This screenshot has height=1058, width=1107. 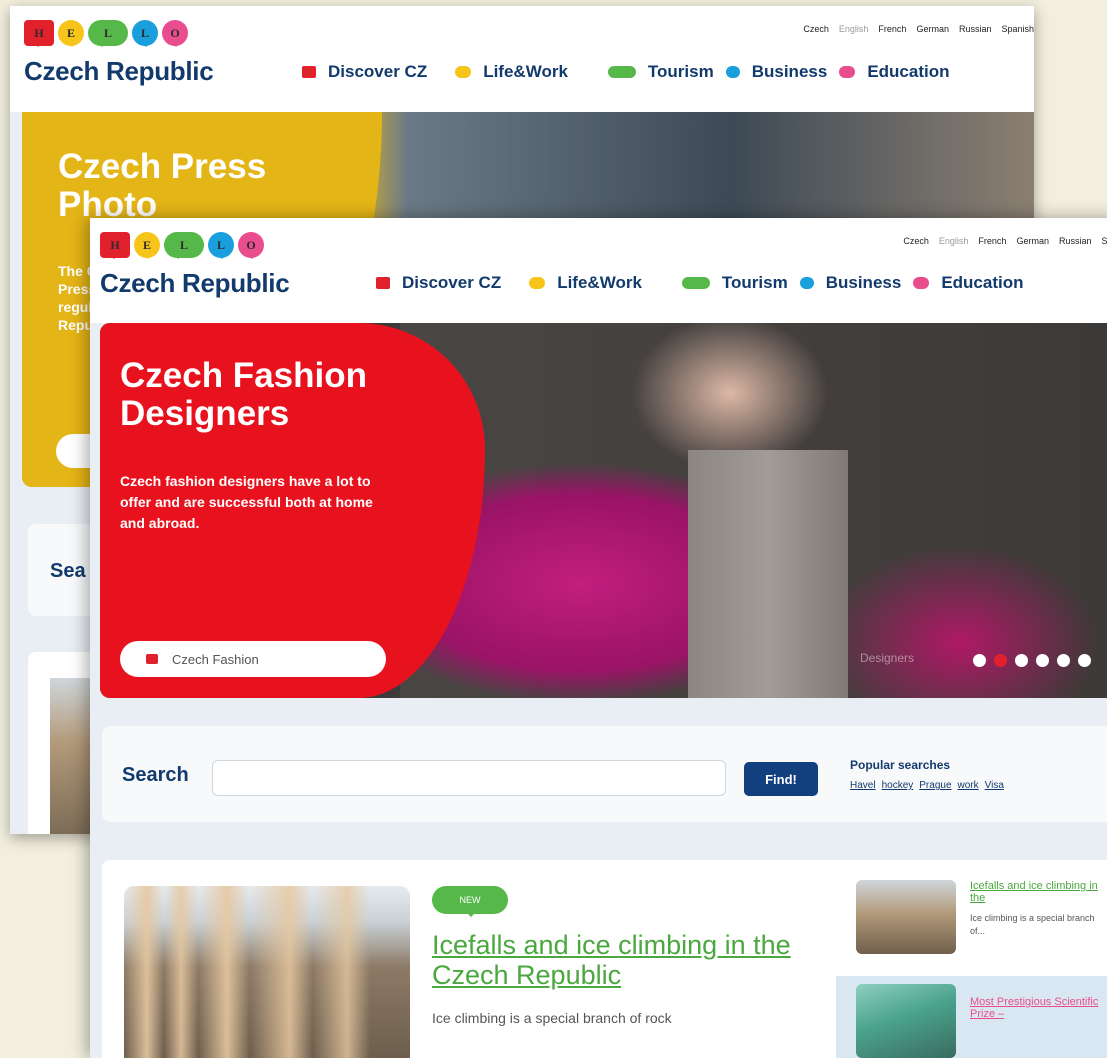 What do you see at coordinates (1035, 1008) in the screenshot?
I see `sidebar-article-title: Most Prestigious Scientific Prize –` at bounding box center [1035, 1008].